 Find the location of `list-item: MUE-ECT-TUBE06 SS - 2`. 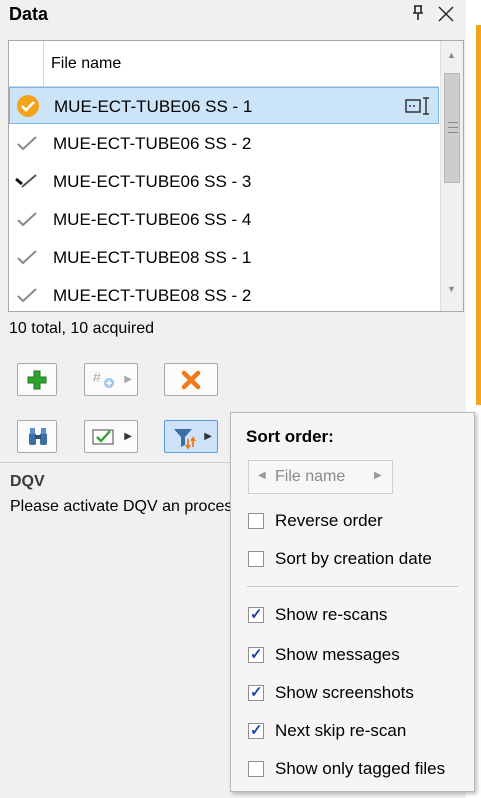

list-item: MUE-ECT-TUBE06 SS - 2 is located at coordinates (224, 143).